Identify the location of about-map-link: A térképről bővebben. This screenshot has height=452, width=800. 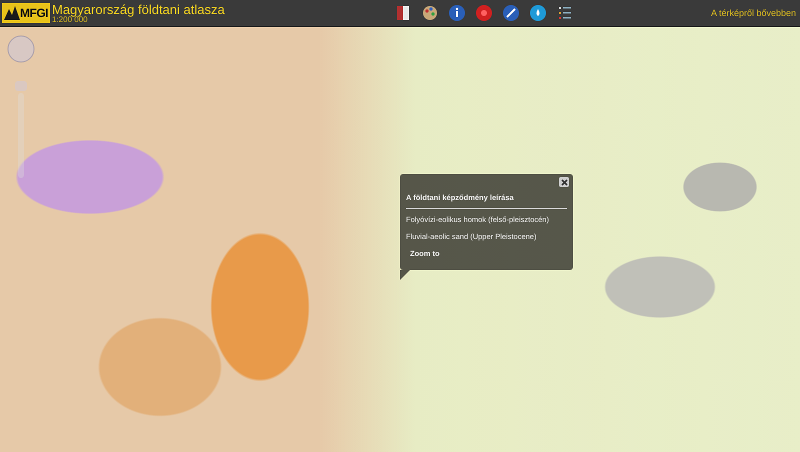
(753, 13).